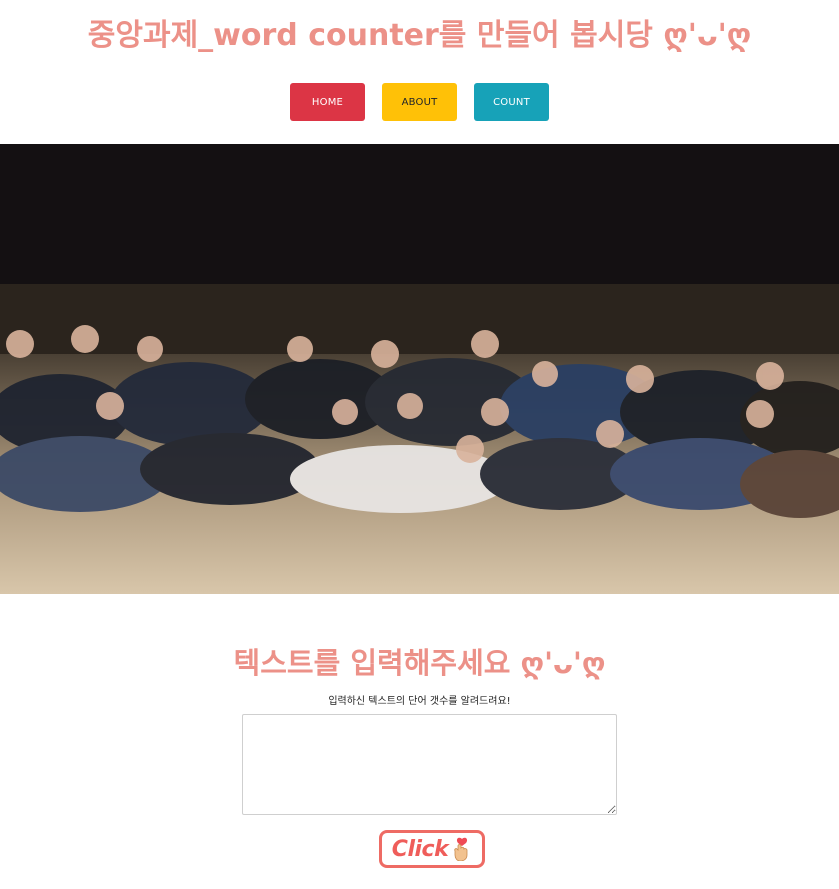 Image resolution: width=839 pixels, height=889 pixels. Describe the element at coordinates (419, 35) in the screenshot. I see `page-title: 중앙과제_word counter를 만들어 봅시당 ღ'ᴗ'ღ` at that location.